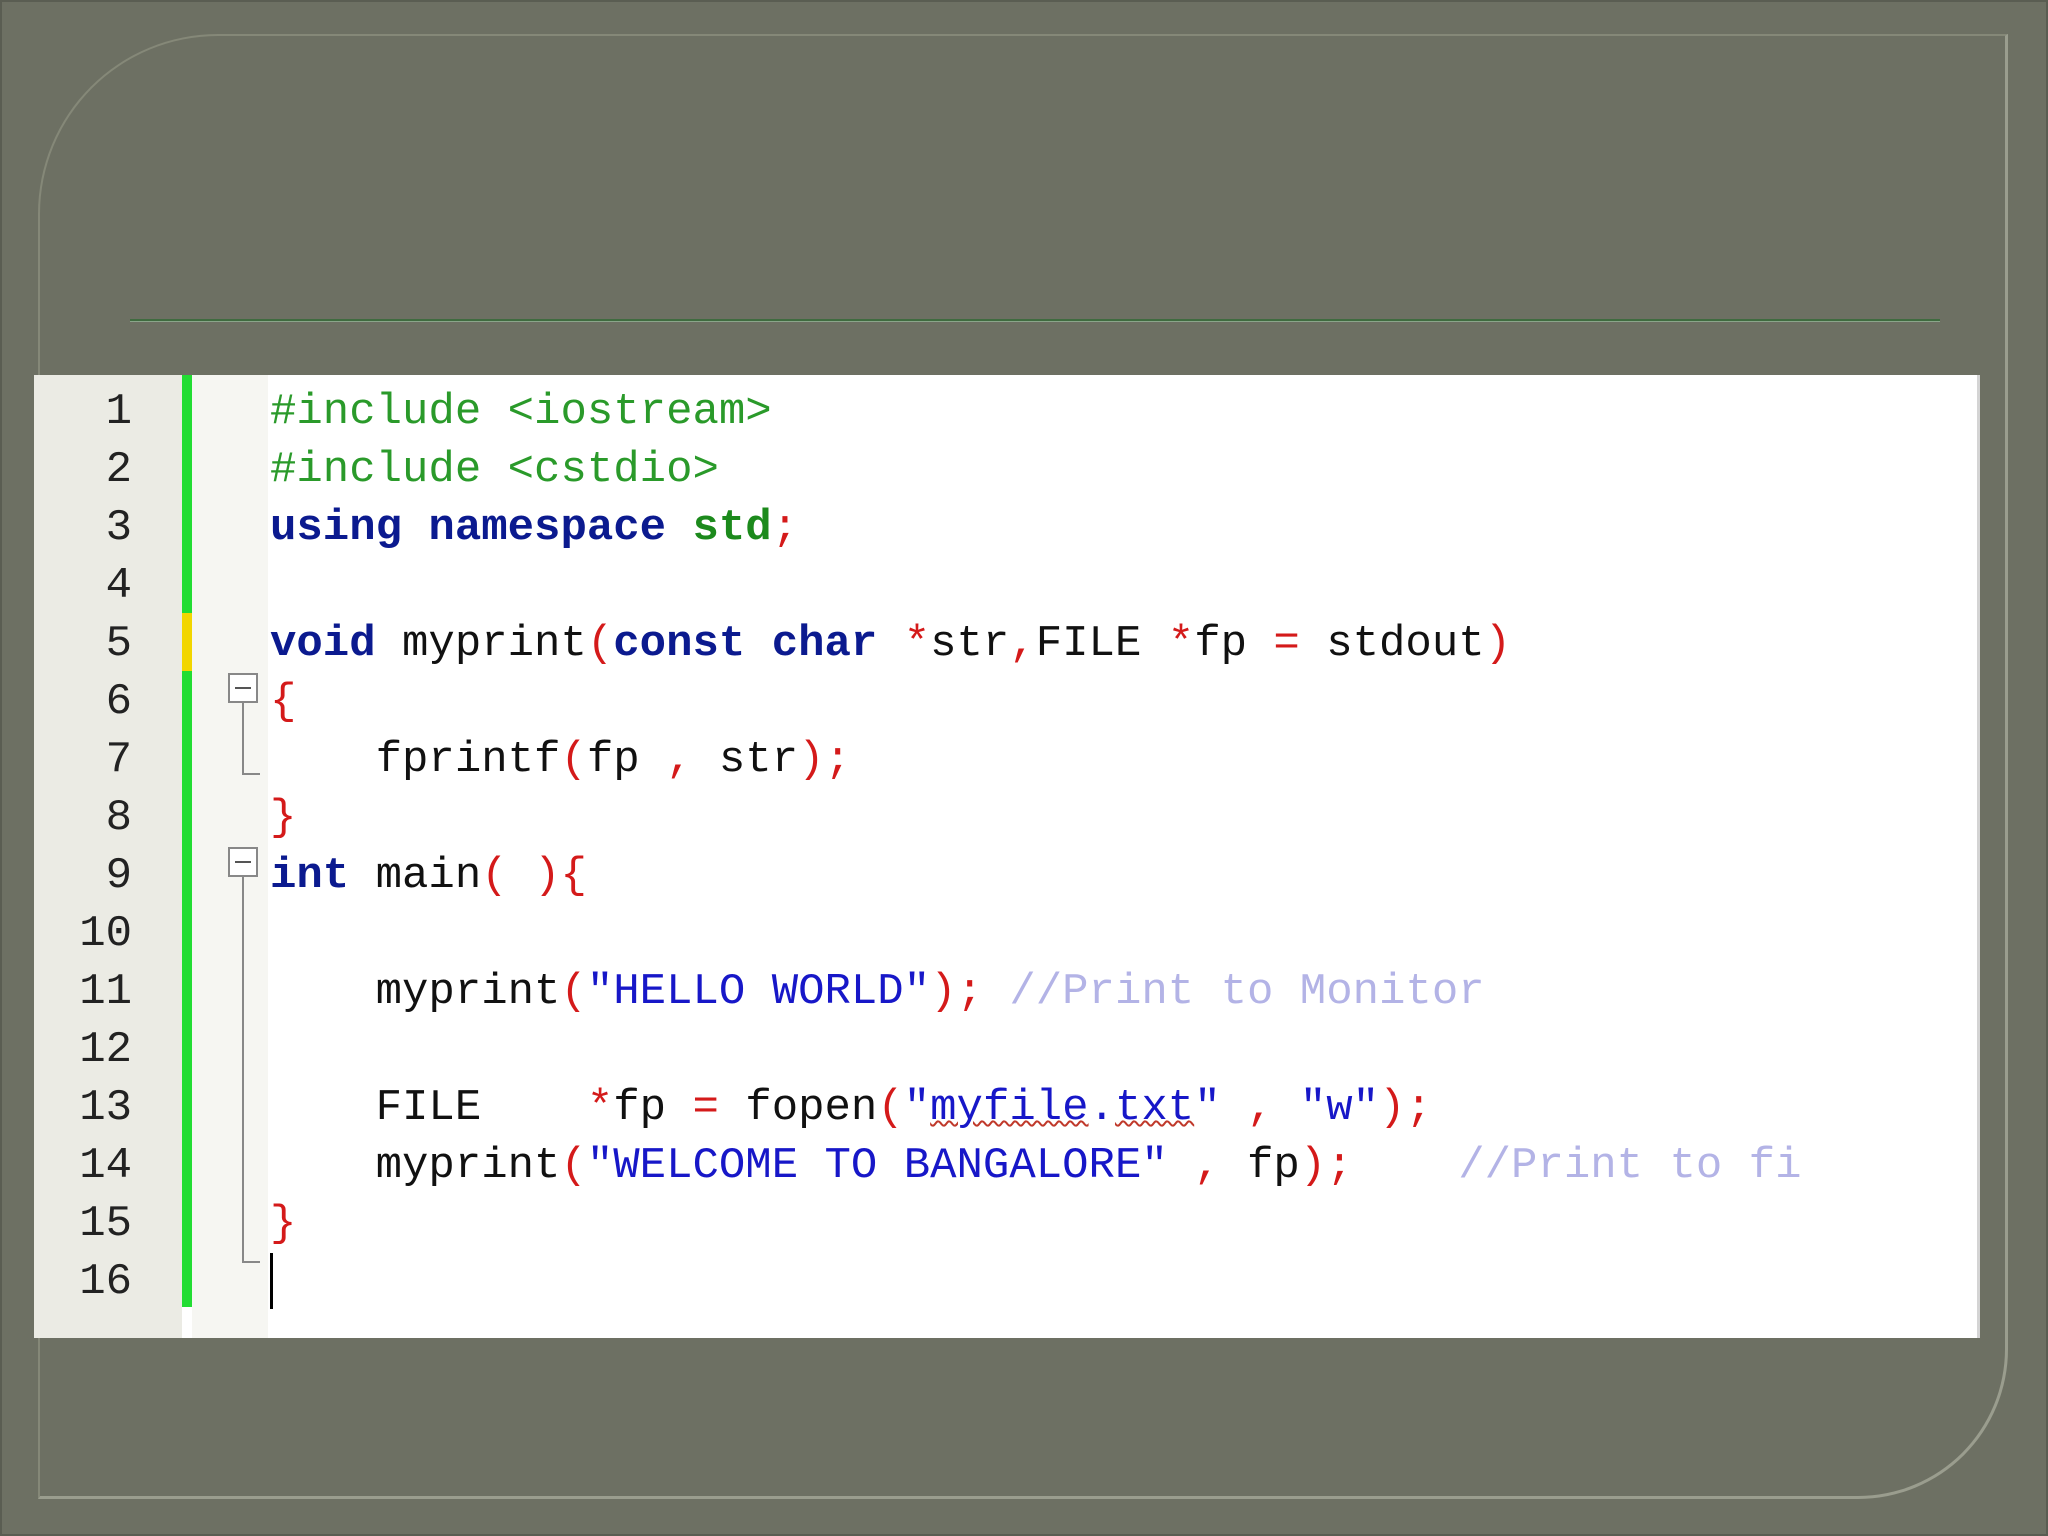 Image resolution: width=2048 pixels, height=1536 pixels. What do you see at coordinates (310, 876) in the screenshot?
I see `keyword: int` at bounding box center [310, 876].